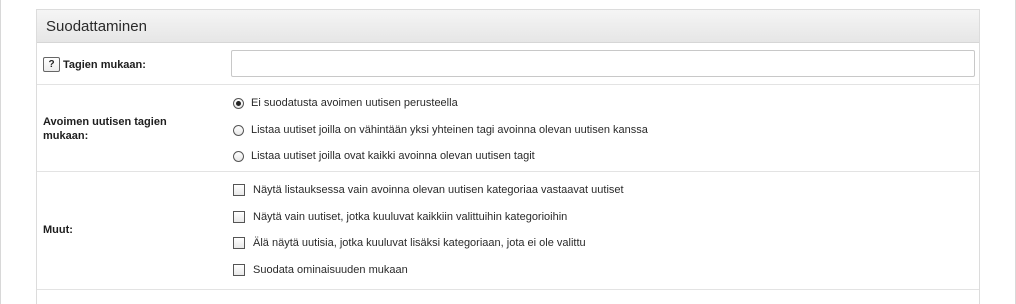 The width and height of the screenshot is (1016, 304). Describe the element at coordinates (105, 129) in the screenshot. I see `open-news-filter-label: Avoimen uutisen tagien mukaan:` at that location.